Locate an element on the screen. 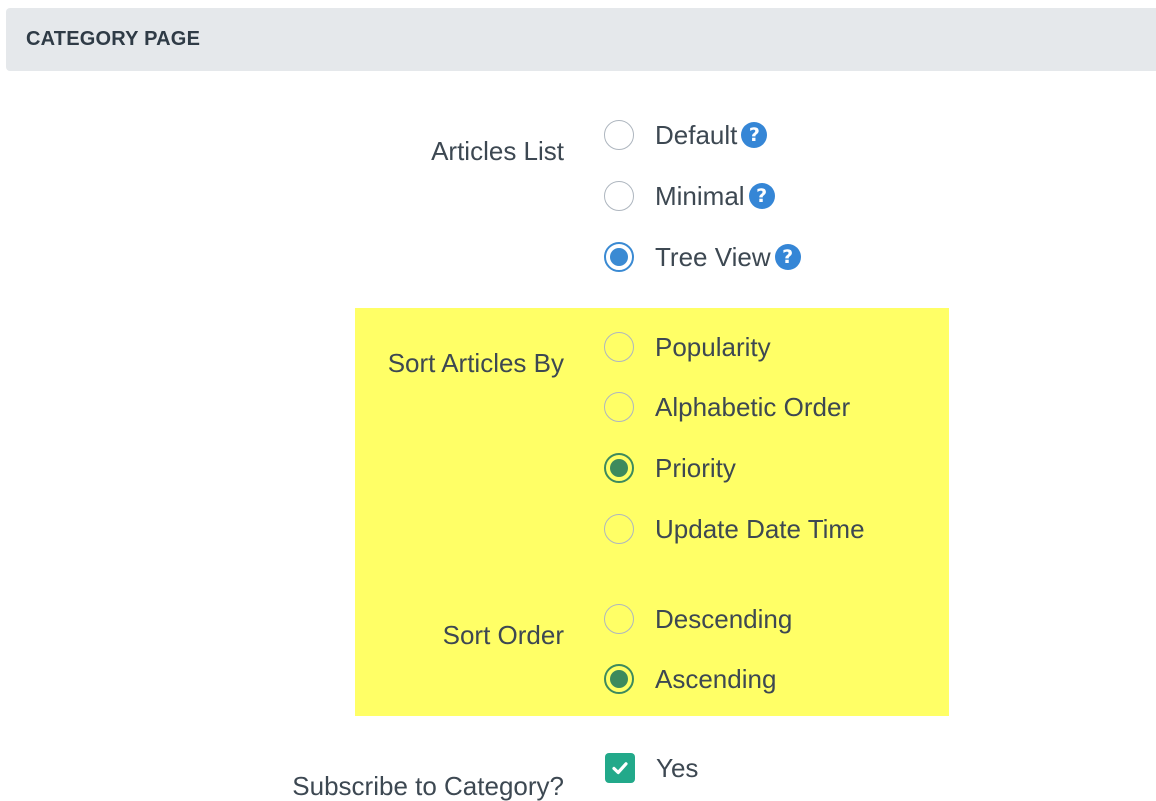 The width and height of the screenshot is (1156, 801). option-label: Popularity is located at coordinates (713, 346).